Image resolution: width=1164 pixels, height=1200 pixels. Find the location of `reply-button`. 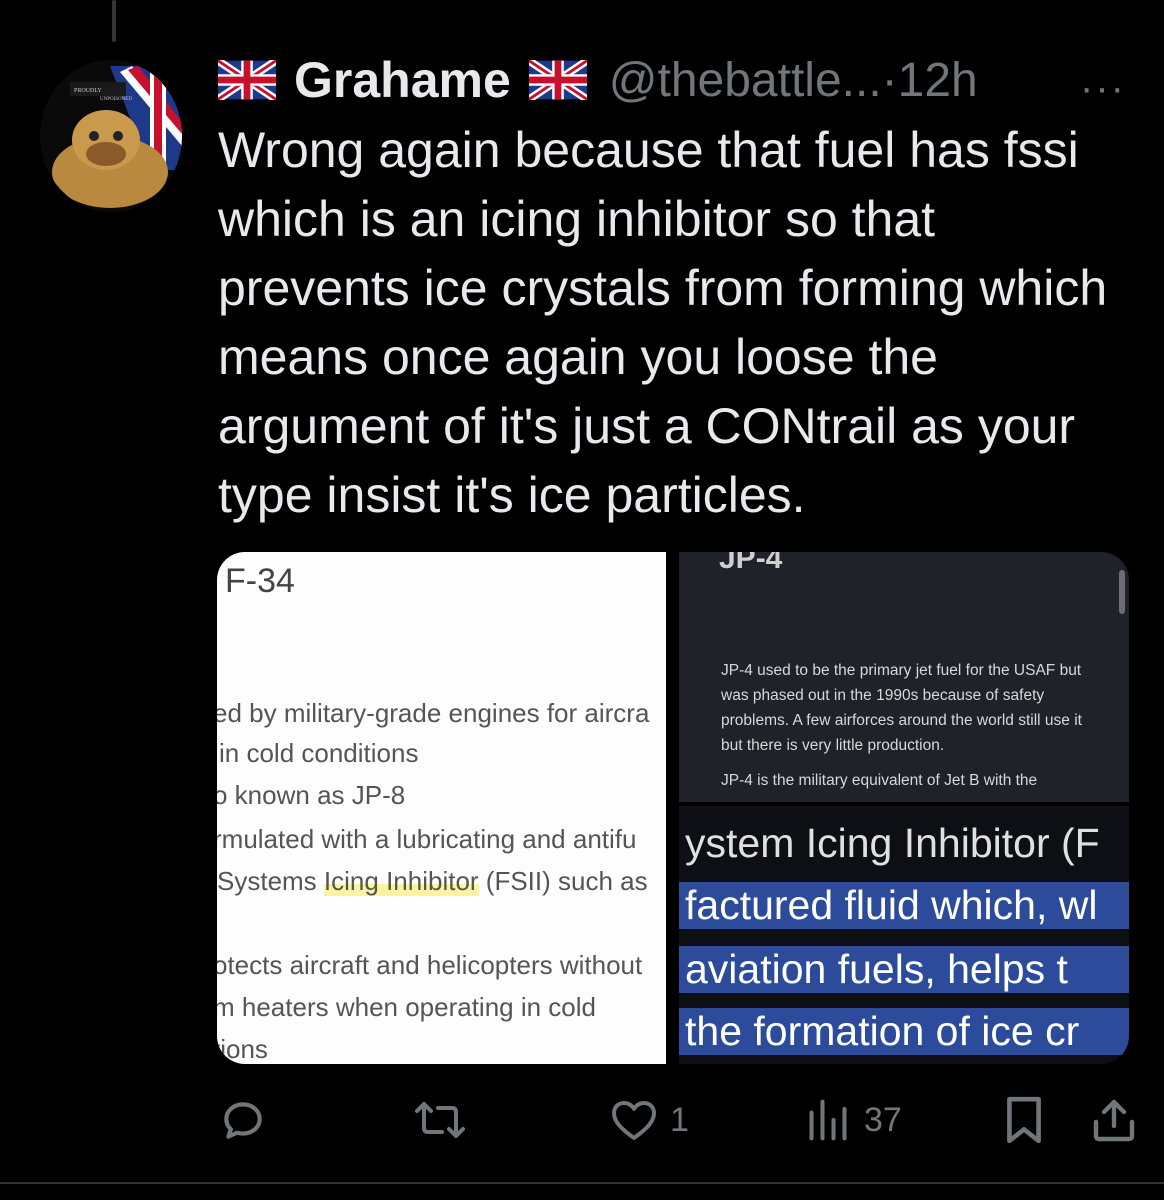

reply-button is located at coordinates (243, 1120).